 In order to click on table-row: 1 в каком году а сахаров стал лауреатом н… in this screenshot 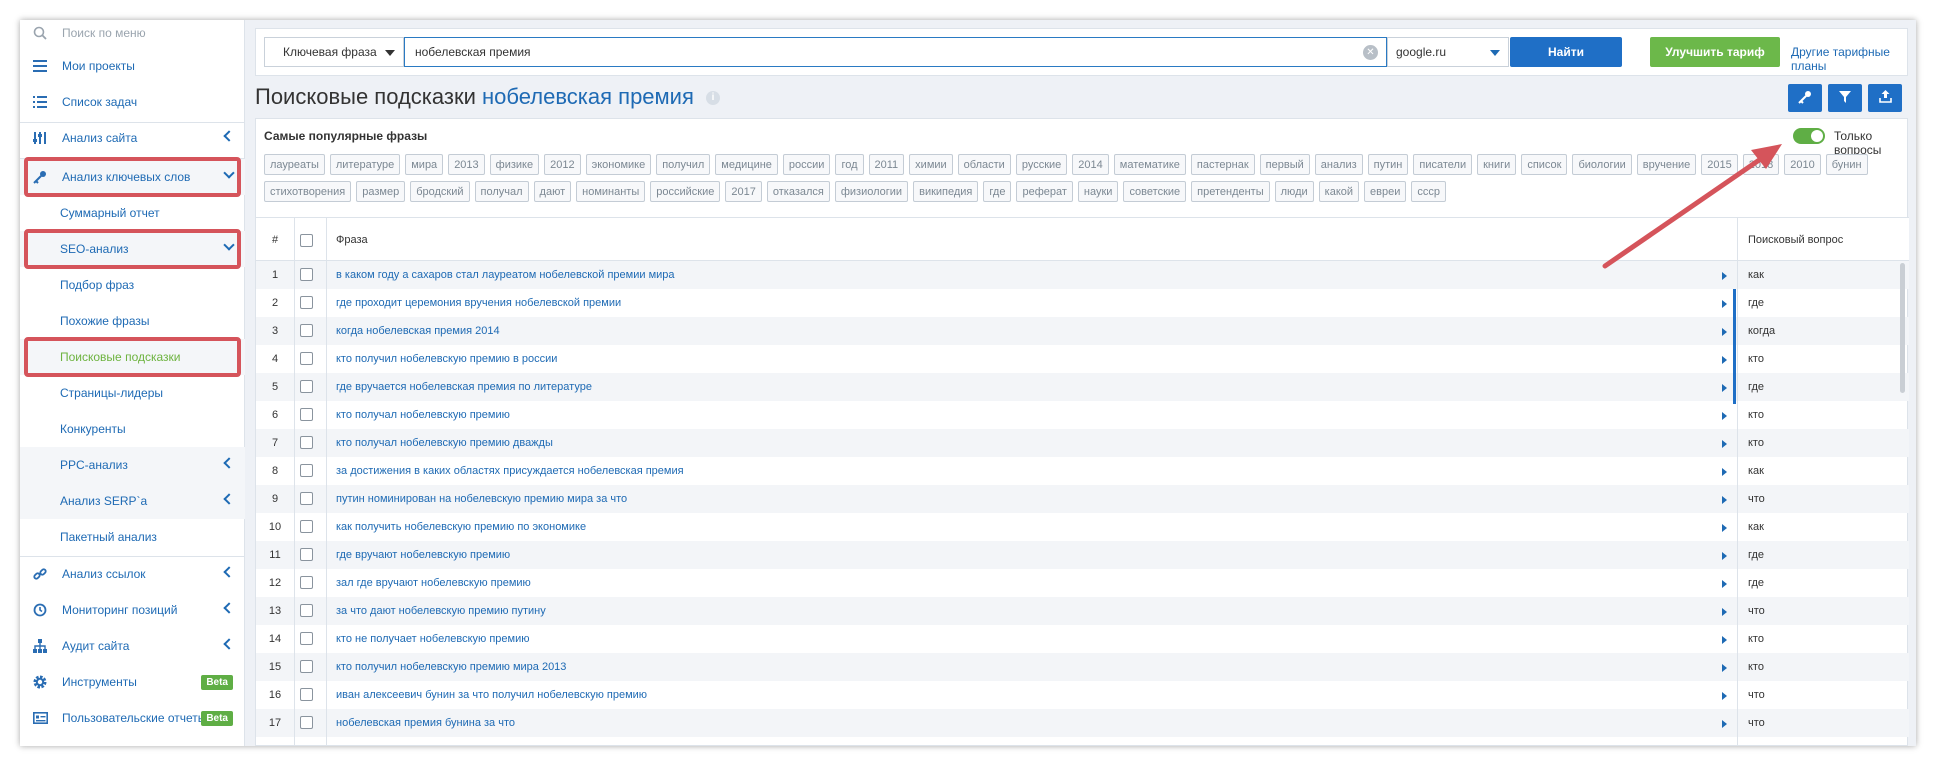, I will do `click(1082, 275)`.